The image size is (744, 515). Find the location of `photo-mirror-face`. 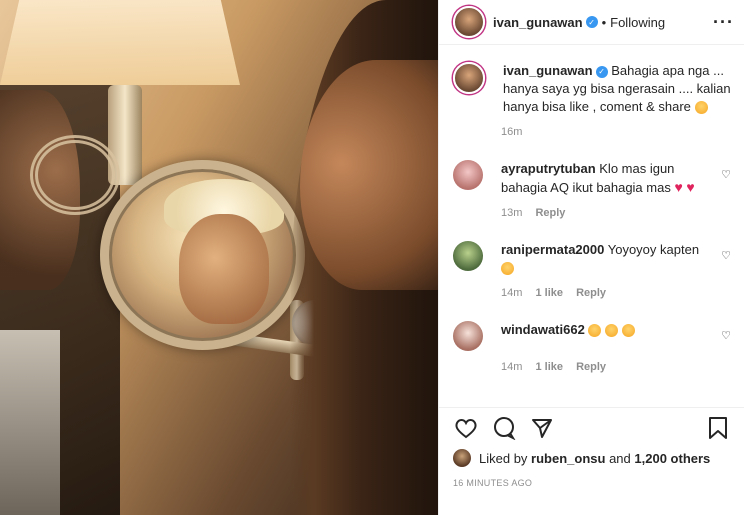

photo-mirror-face is located at coordinates (224, 269).